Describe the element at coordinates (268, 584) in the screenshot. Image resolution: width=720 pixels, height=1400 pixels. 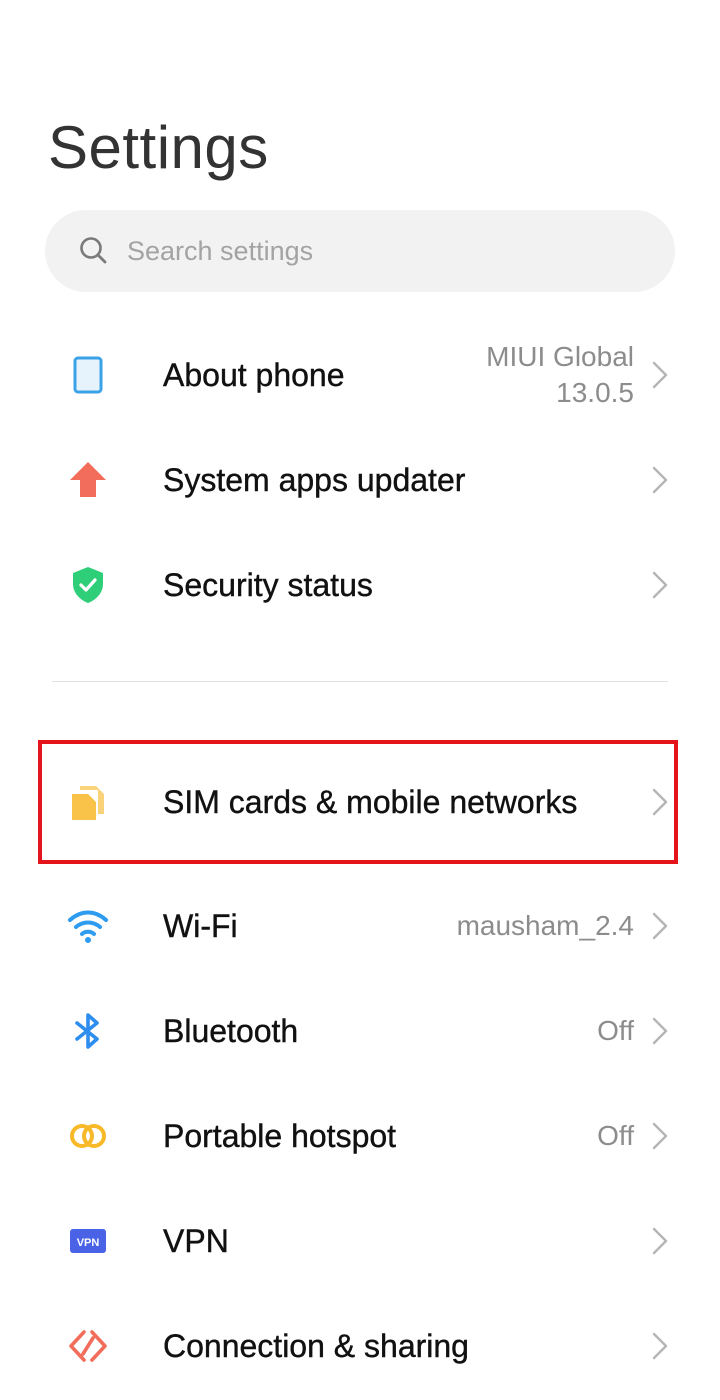
I see `settings-item-label: Security status` at that location.